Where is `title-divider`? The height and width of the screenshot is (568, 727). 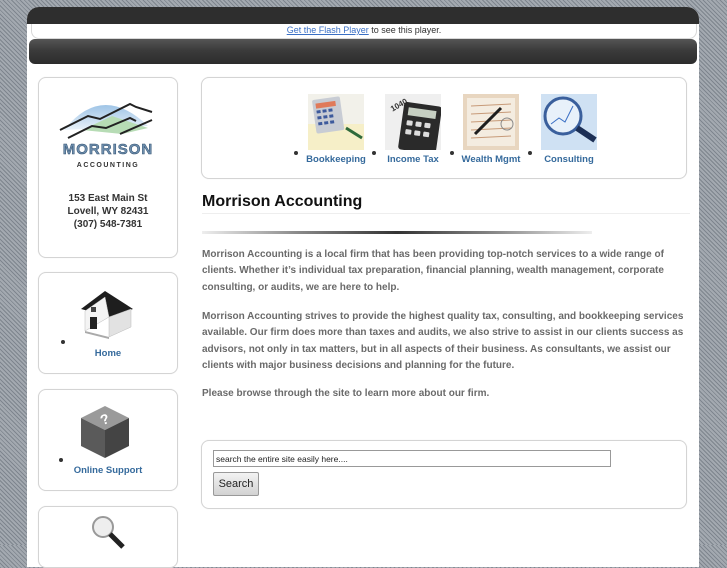
title-divider is located at coordinates (446, 213).